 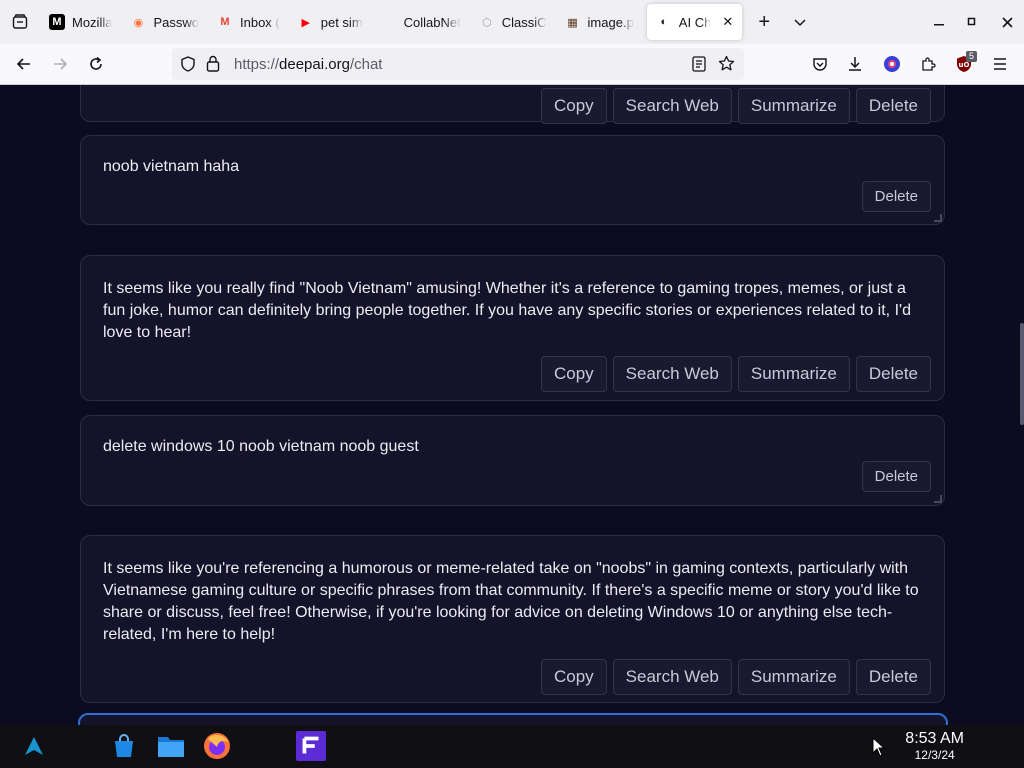 I want to click on taskbar: 8:53 AM 12/3/24, so click(x=512, y=746).